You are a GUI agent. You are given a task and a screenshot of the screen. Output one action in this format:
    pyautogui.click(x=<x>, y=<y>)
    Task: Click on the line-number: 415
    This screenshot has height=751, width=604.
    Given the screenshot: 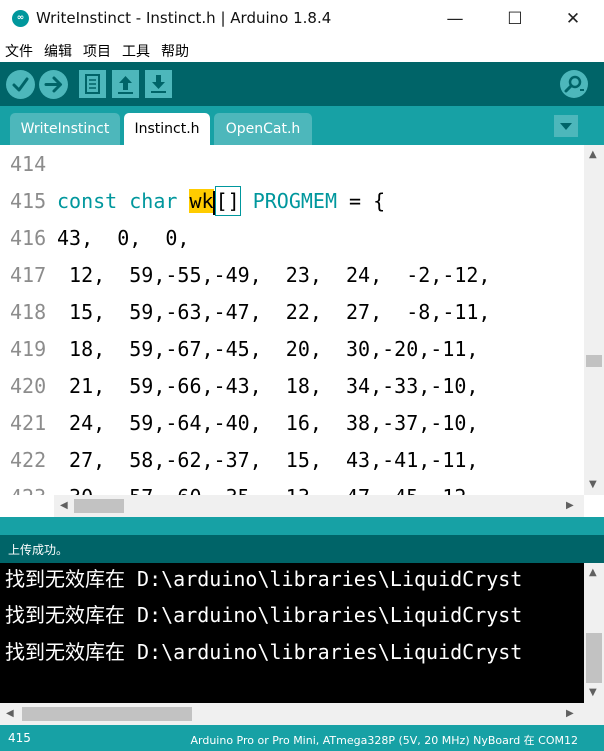 What is the action you would take?
    pyautogui.click(x=28, y=201)
    